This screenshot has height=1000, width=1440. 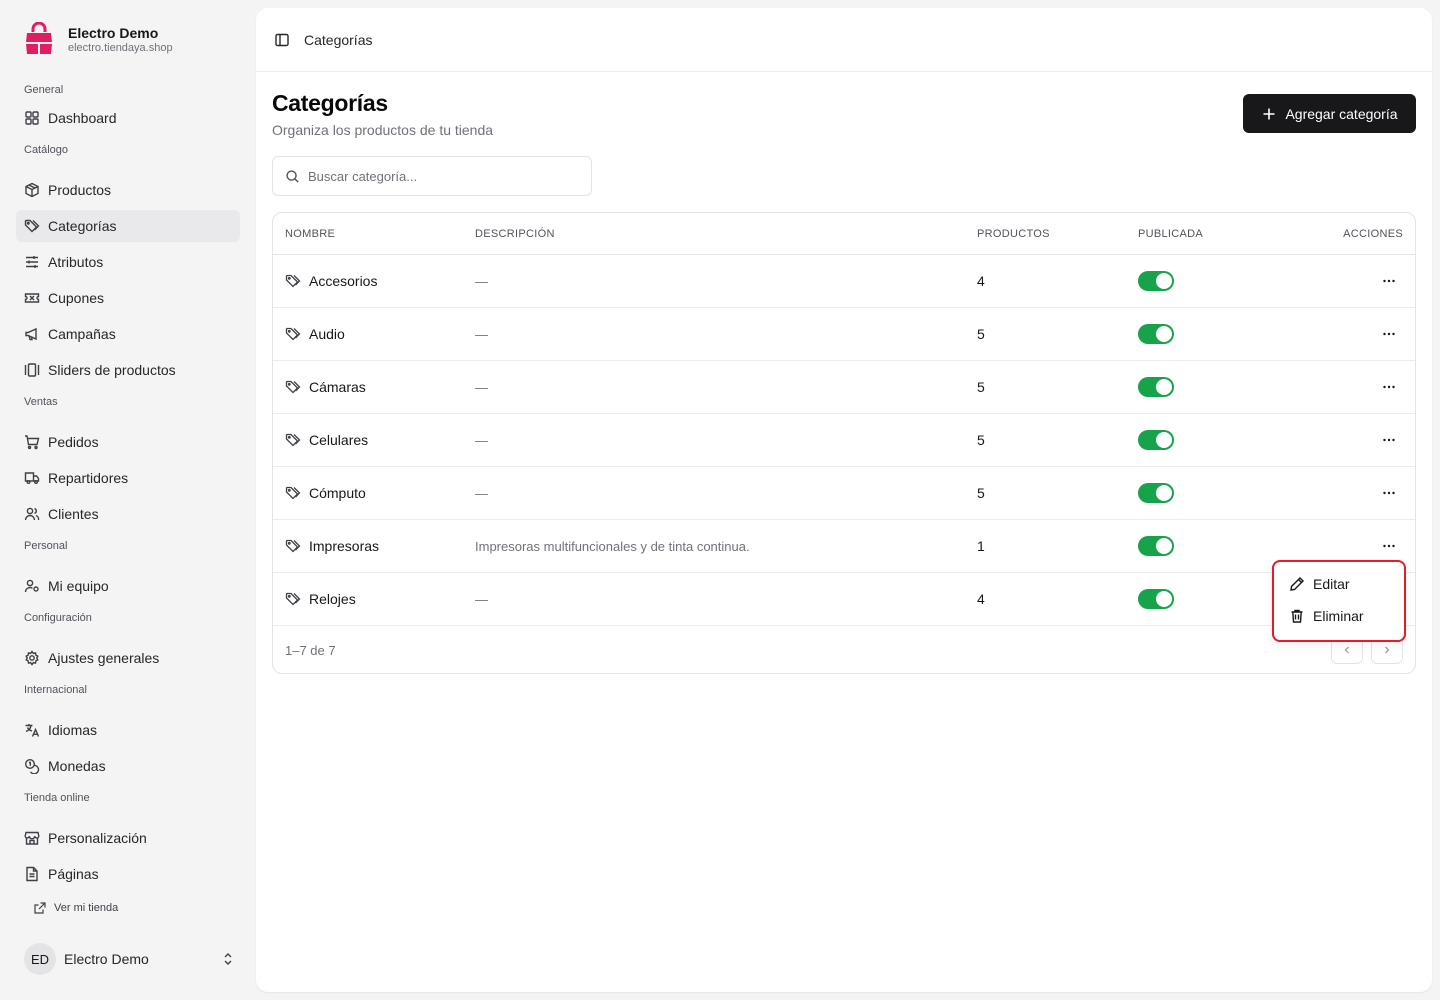 I want to click on add-category-label: Agregar categoría, so click(x=1341, y=113).